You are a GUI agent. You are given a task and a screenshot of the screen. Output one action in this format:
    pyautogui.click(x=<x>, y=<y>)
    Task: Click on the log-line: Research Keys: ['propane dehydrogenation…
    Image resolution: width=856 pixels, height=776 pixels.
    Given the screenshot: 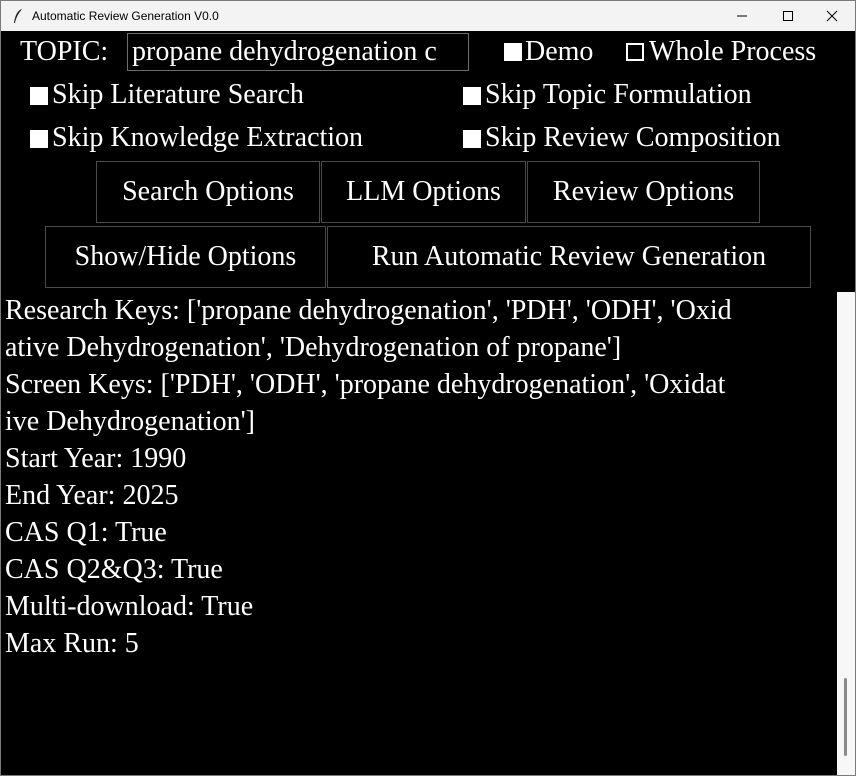 What is the action you would take?
    pyautogui.click(x=368, y=310)
    